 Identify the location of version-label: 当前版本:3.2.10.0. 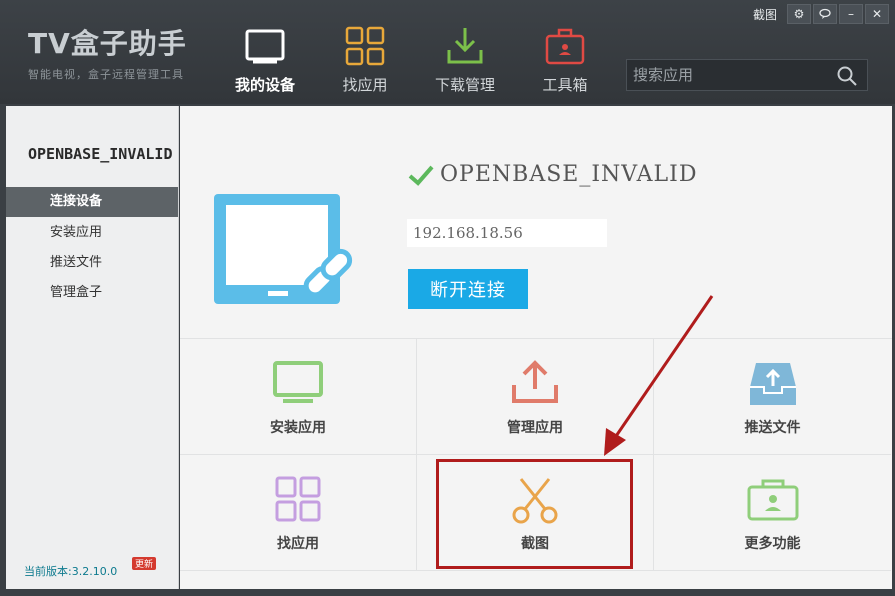
(71, 571).